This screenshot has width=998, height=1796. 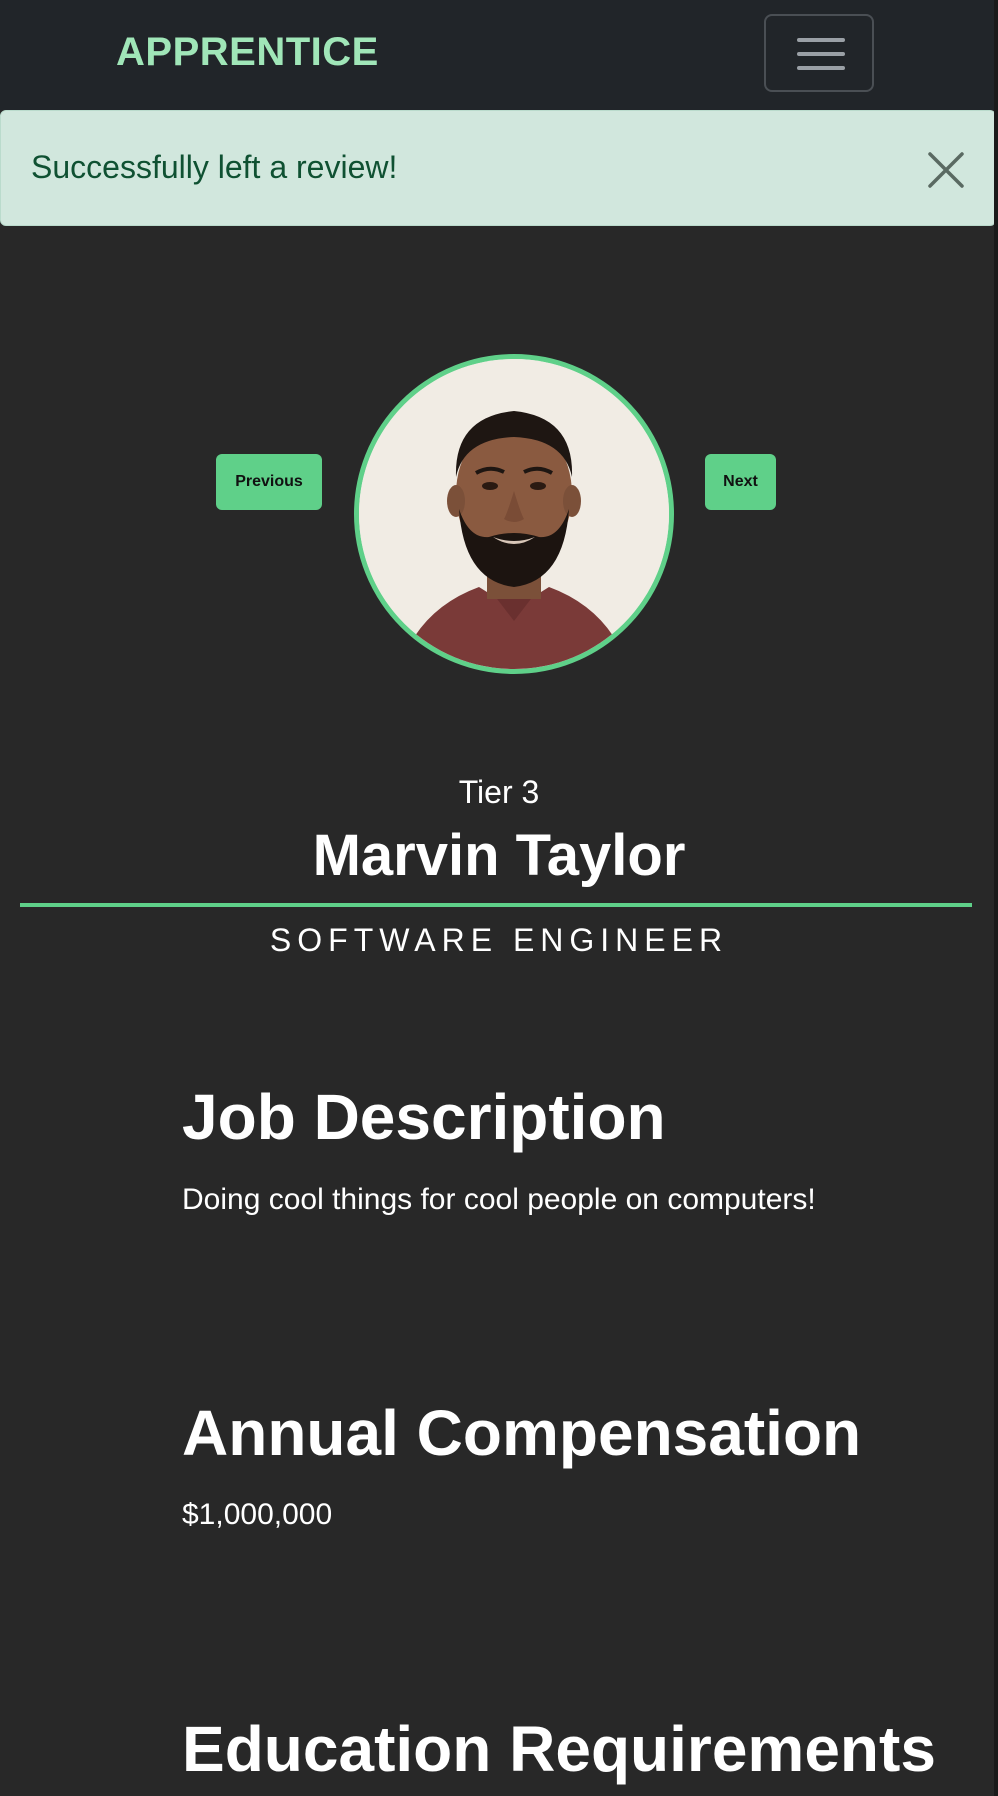 What do you see at coordinates (214, 167) in the screenshot?
I see `alert-message: Successfully left a review!` at bounding box center [214, 167].